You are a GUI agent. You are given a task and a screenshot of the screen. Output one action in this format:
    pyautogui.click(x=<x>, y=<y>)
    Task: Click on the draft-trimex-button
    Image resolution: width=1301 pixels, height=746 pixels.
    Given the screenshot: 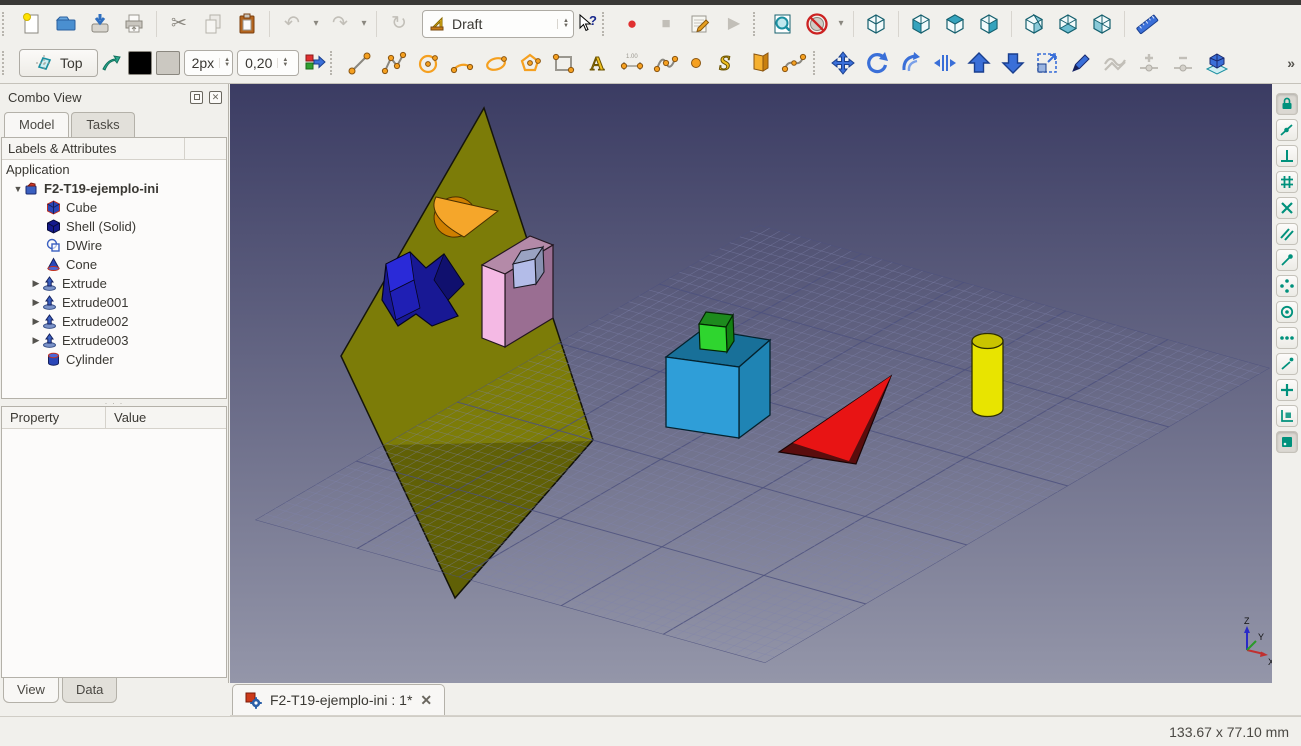 What is the action you would take?
    pyautogui.click(x=945, y=63)
    